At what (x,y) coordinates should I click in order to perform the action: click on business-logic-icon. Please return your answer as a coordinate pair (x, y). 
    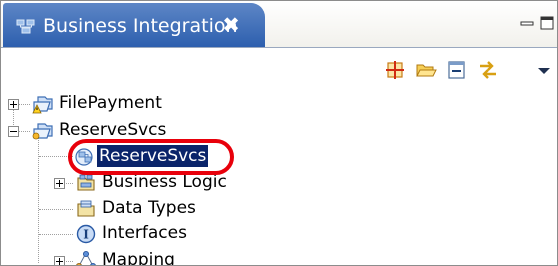
    Looking at the image, I should click on (86, 182).